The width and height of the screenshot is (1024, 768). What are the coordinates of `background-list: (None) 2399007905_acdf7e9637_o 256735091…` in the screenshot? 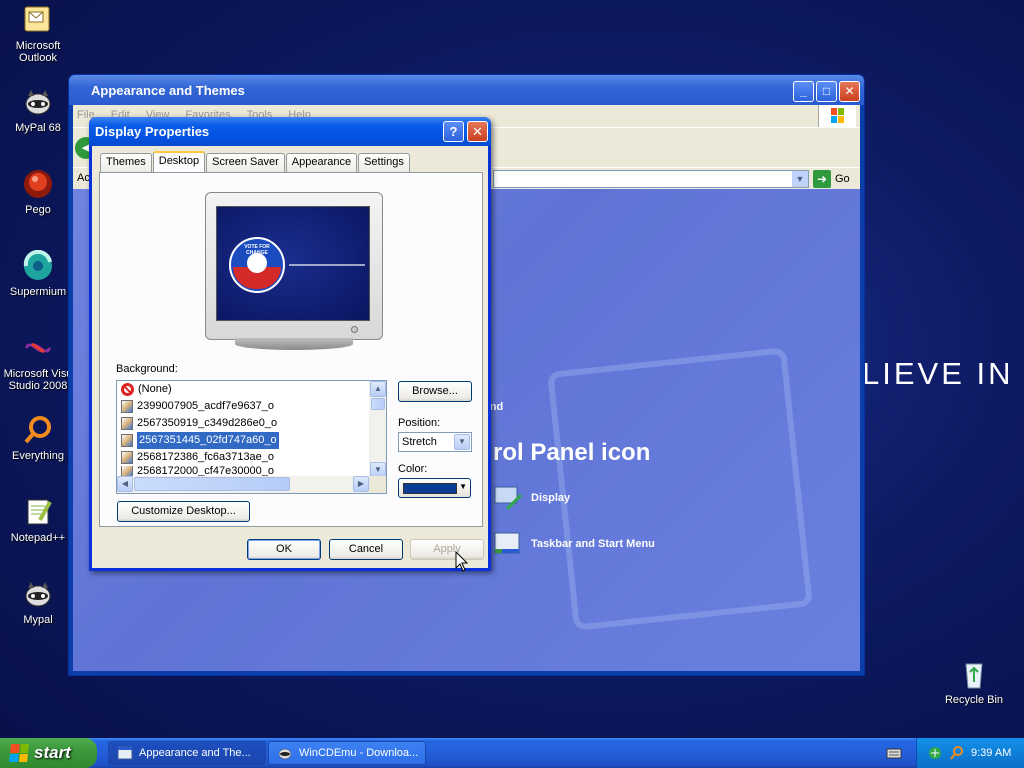 It's located at (251, 428).